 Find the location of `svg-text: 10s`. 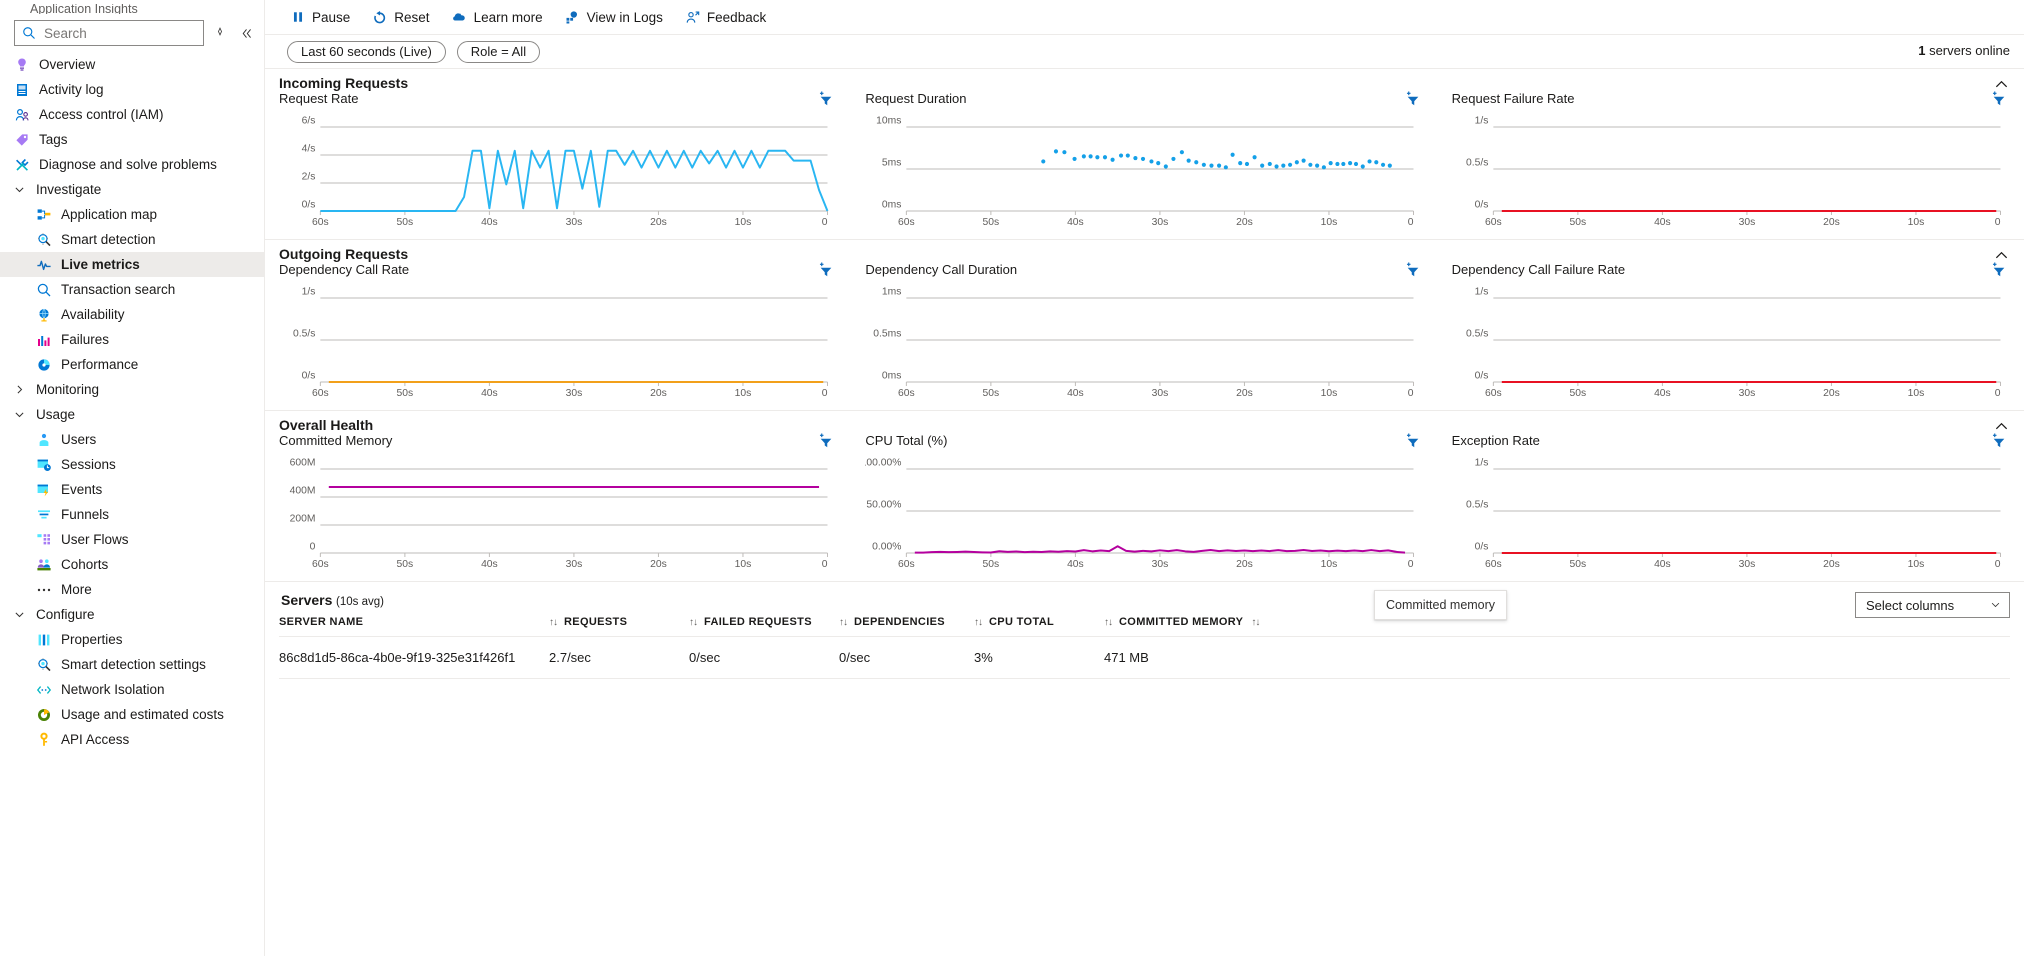

svg-text: 10s is located at coordinates (743, 393).